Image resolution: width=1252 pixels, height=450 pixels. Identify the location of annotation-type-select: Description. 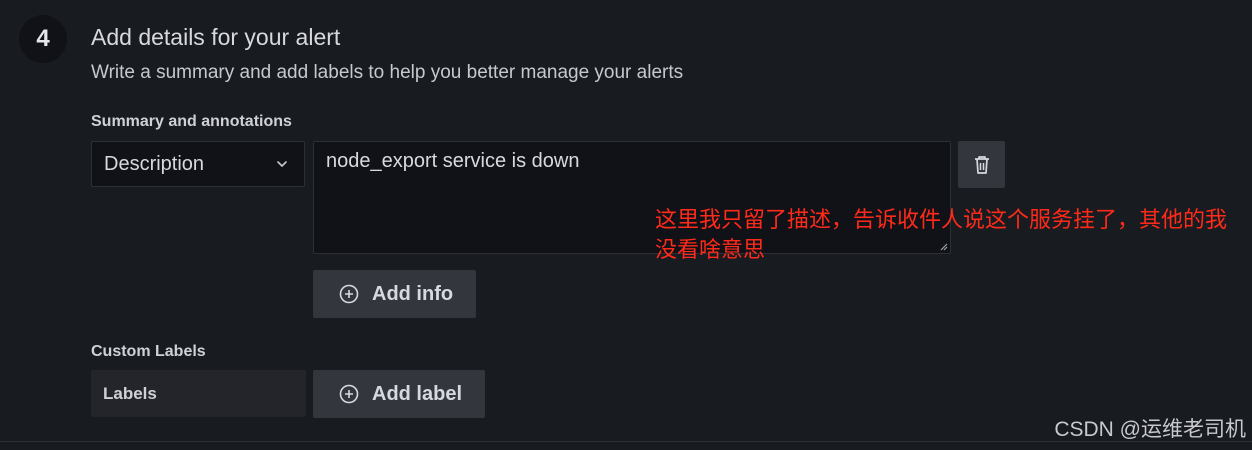
(198, 164).